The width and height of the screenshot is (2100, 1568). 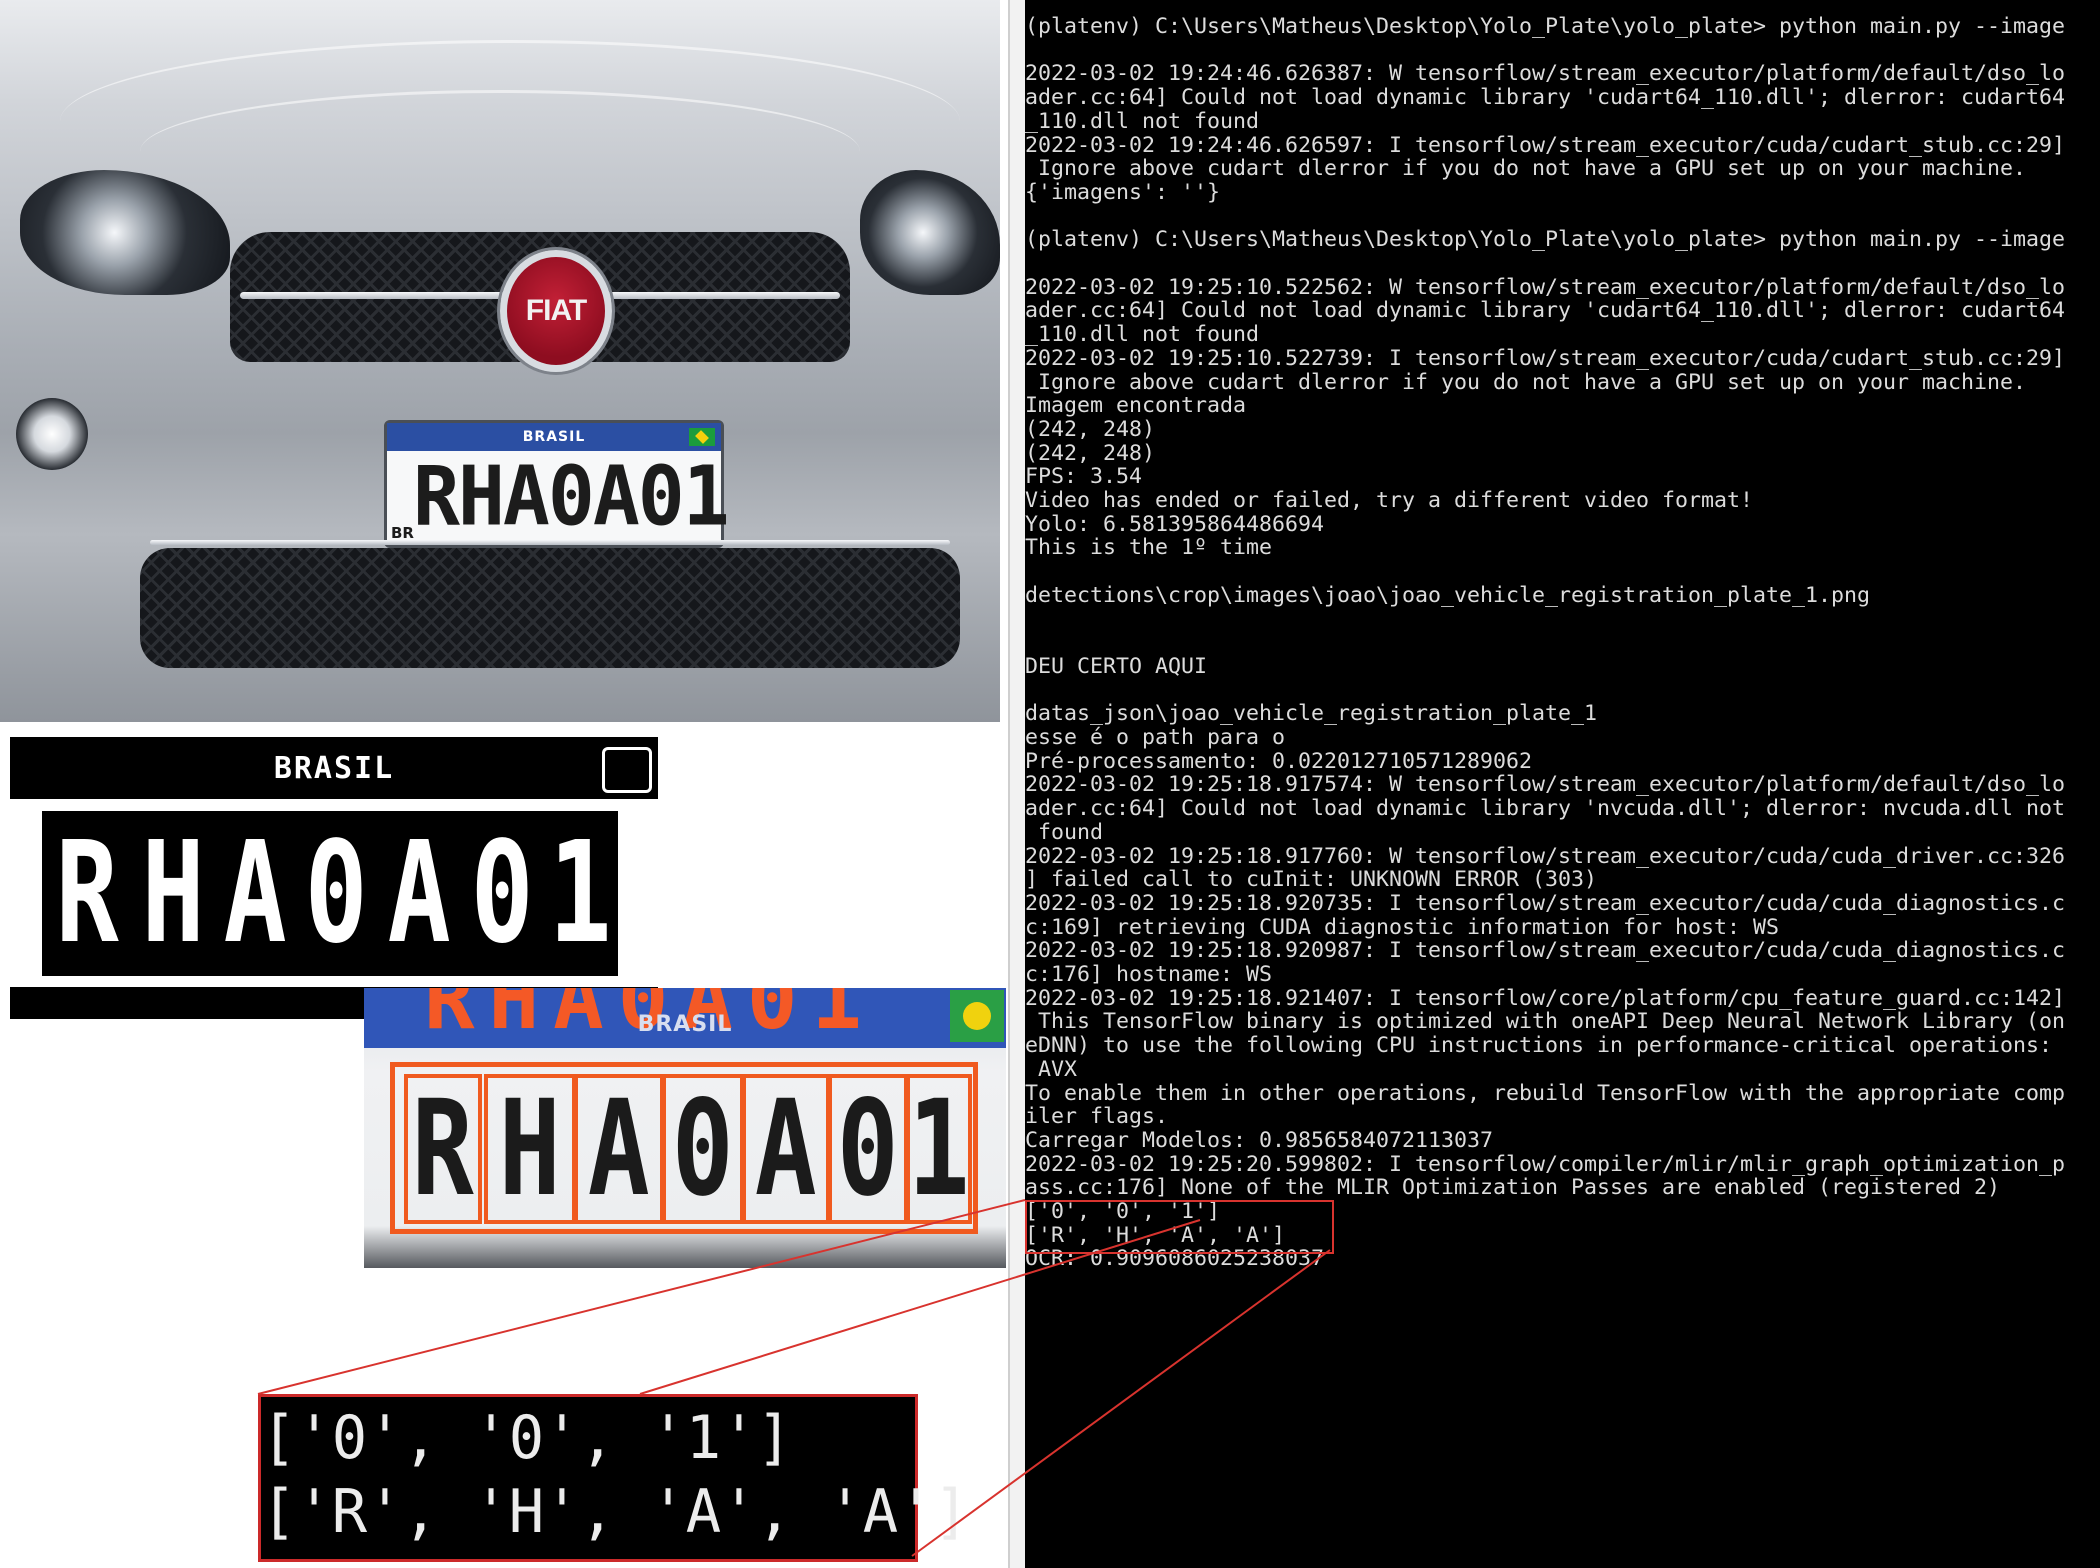 I want to click on callout-lines, so click(x=794, y=1378).